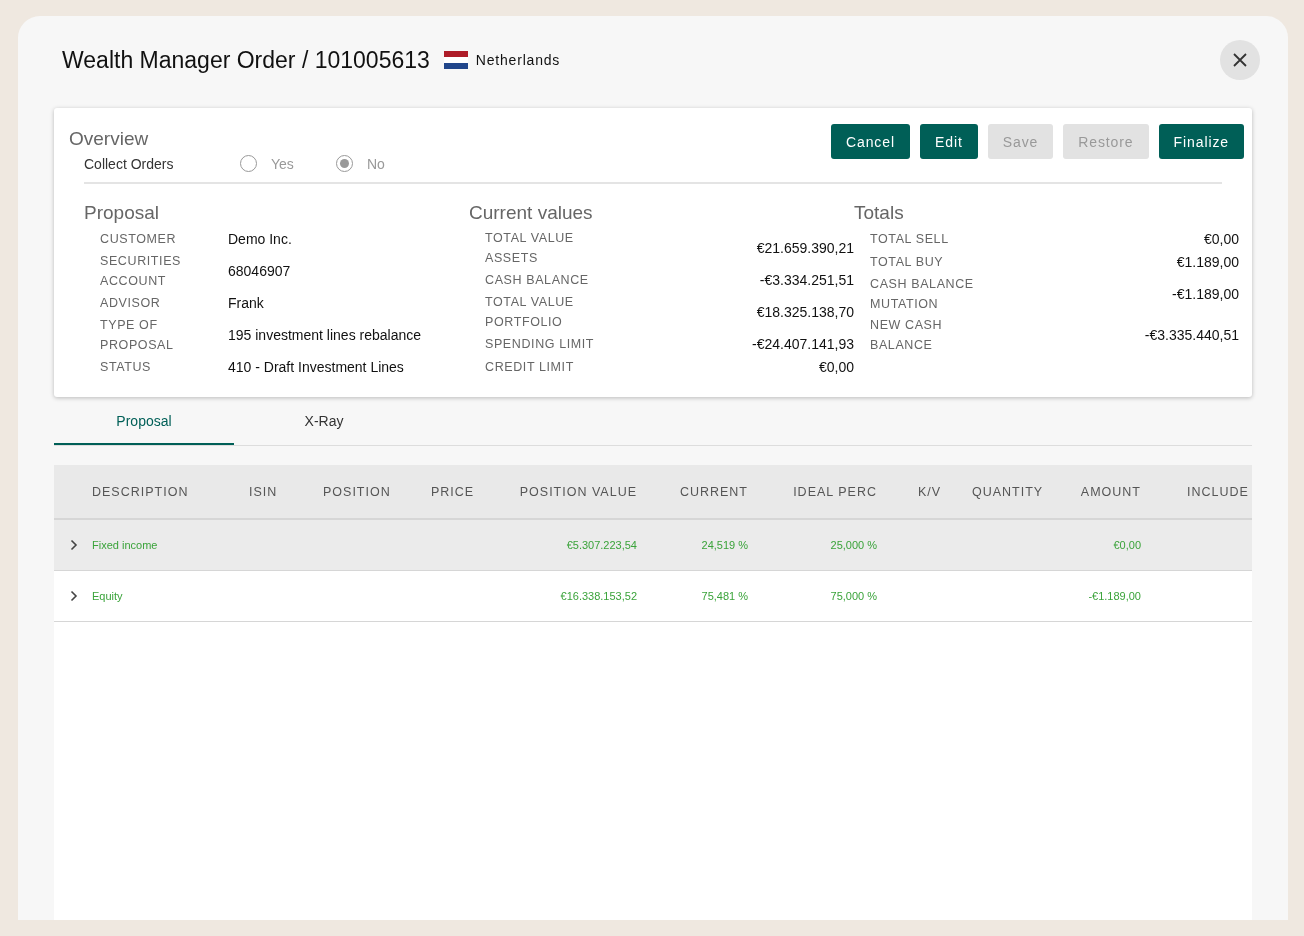 Image resolution: width=1304 pixels, height=936 pixels. I want to click on column-header: POSITION VALUE, so click(577, 491).